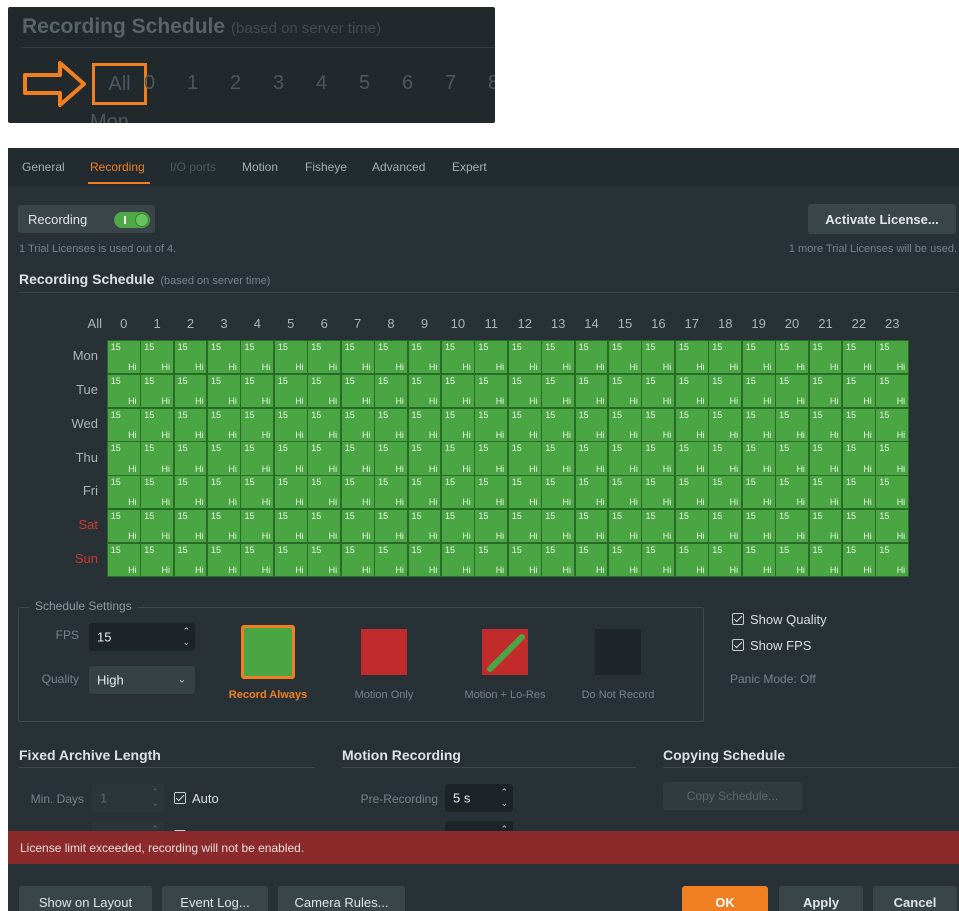  What do you see at coordinates (479, 798) in the screenshot?
I see `pre-recording-stepper: 5 s ⌃ ⌄` at bounding box center [479, 798].